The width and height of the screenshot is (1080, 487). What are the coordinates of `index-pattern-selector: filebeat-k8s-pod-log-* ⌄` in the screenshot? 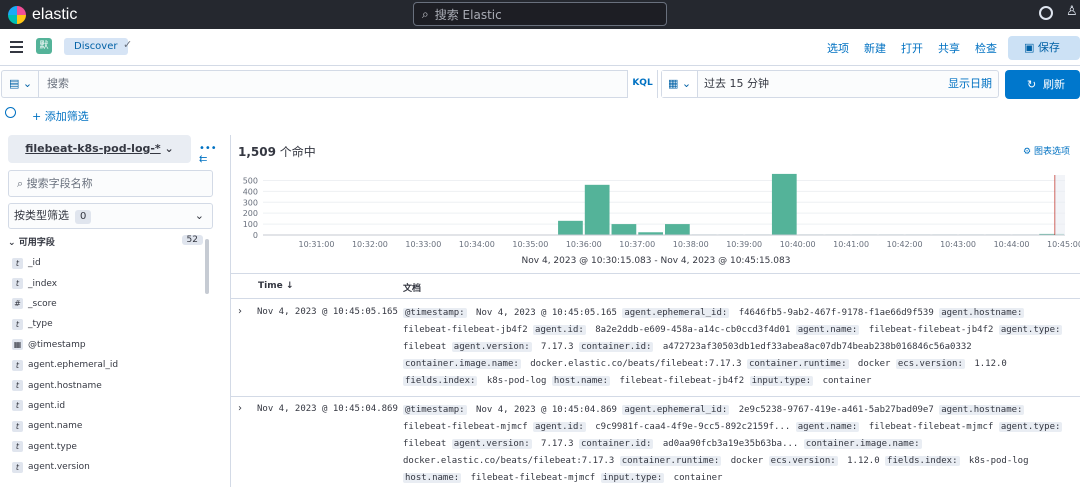 It's located at (99, 149).